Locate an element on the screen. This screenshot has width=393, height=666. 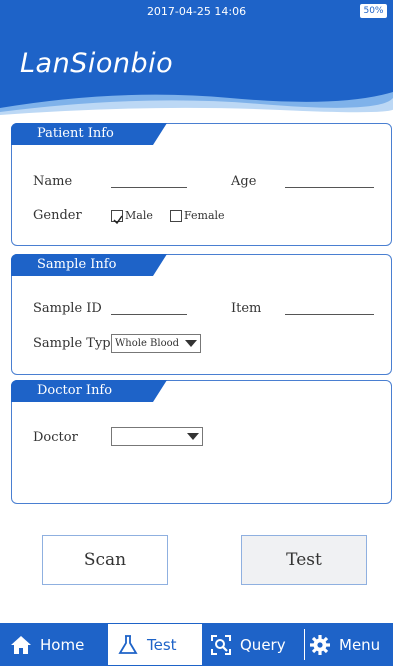
gender-label: Gender is located at coordinates (57, 215).